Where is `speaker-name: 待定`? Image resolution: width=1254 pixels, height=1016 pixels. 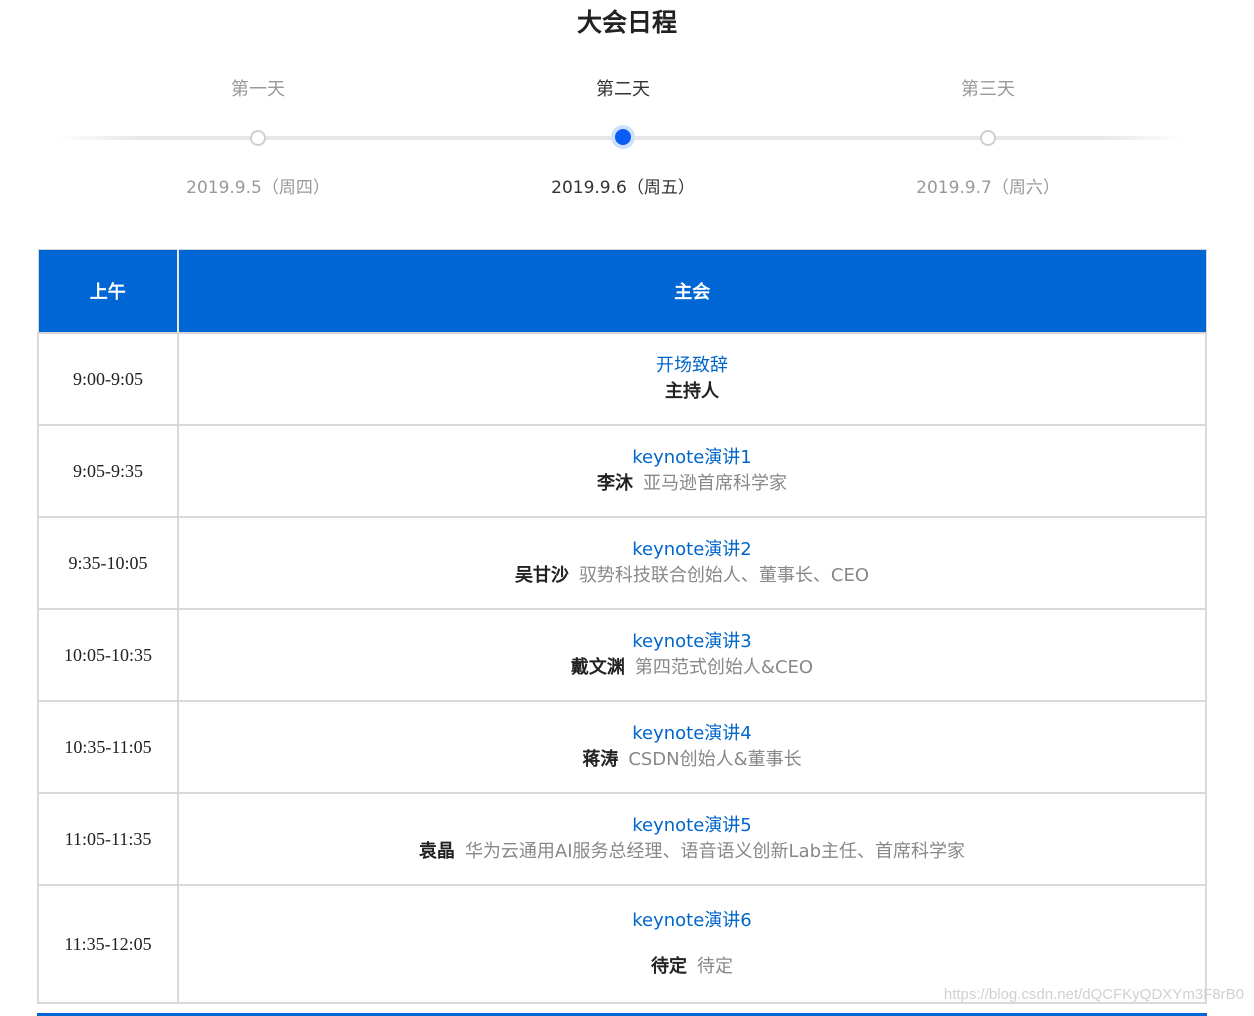
speaker-name: 待定 is located at coordinates (669, 966).